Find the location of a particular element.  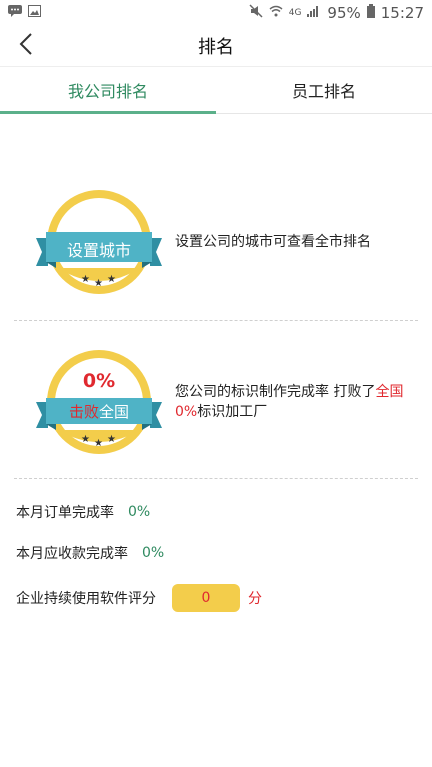

back-button is located at coordinates (26, 46).